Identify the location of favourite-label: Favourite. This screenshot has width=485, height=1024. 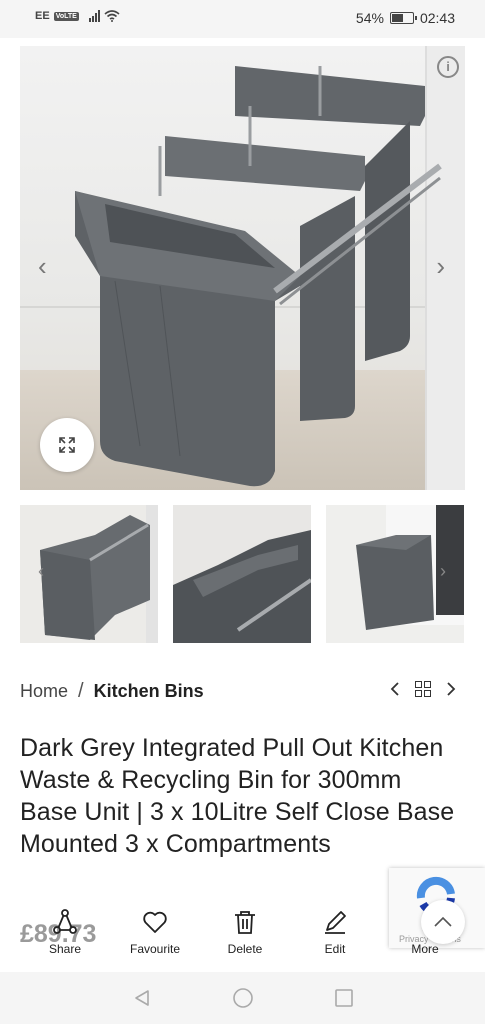
(155, 949).